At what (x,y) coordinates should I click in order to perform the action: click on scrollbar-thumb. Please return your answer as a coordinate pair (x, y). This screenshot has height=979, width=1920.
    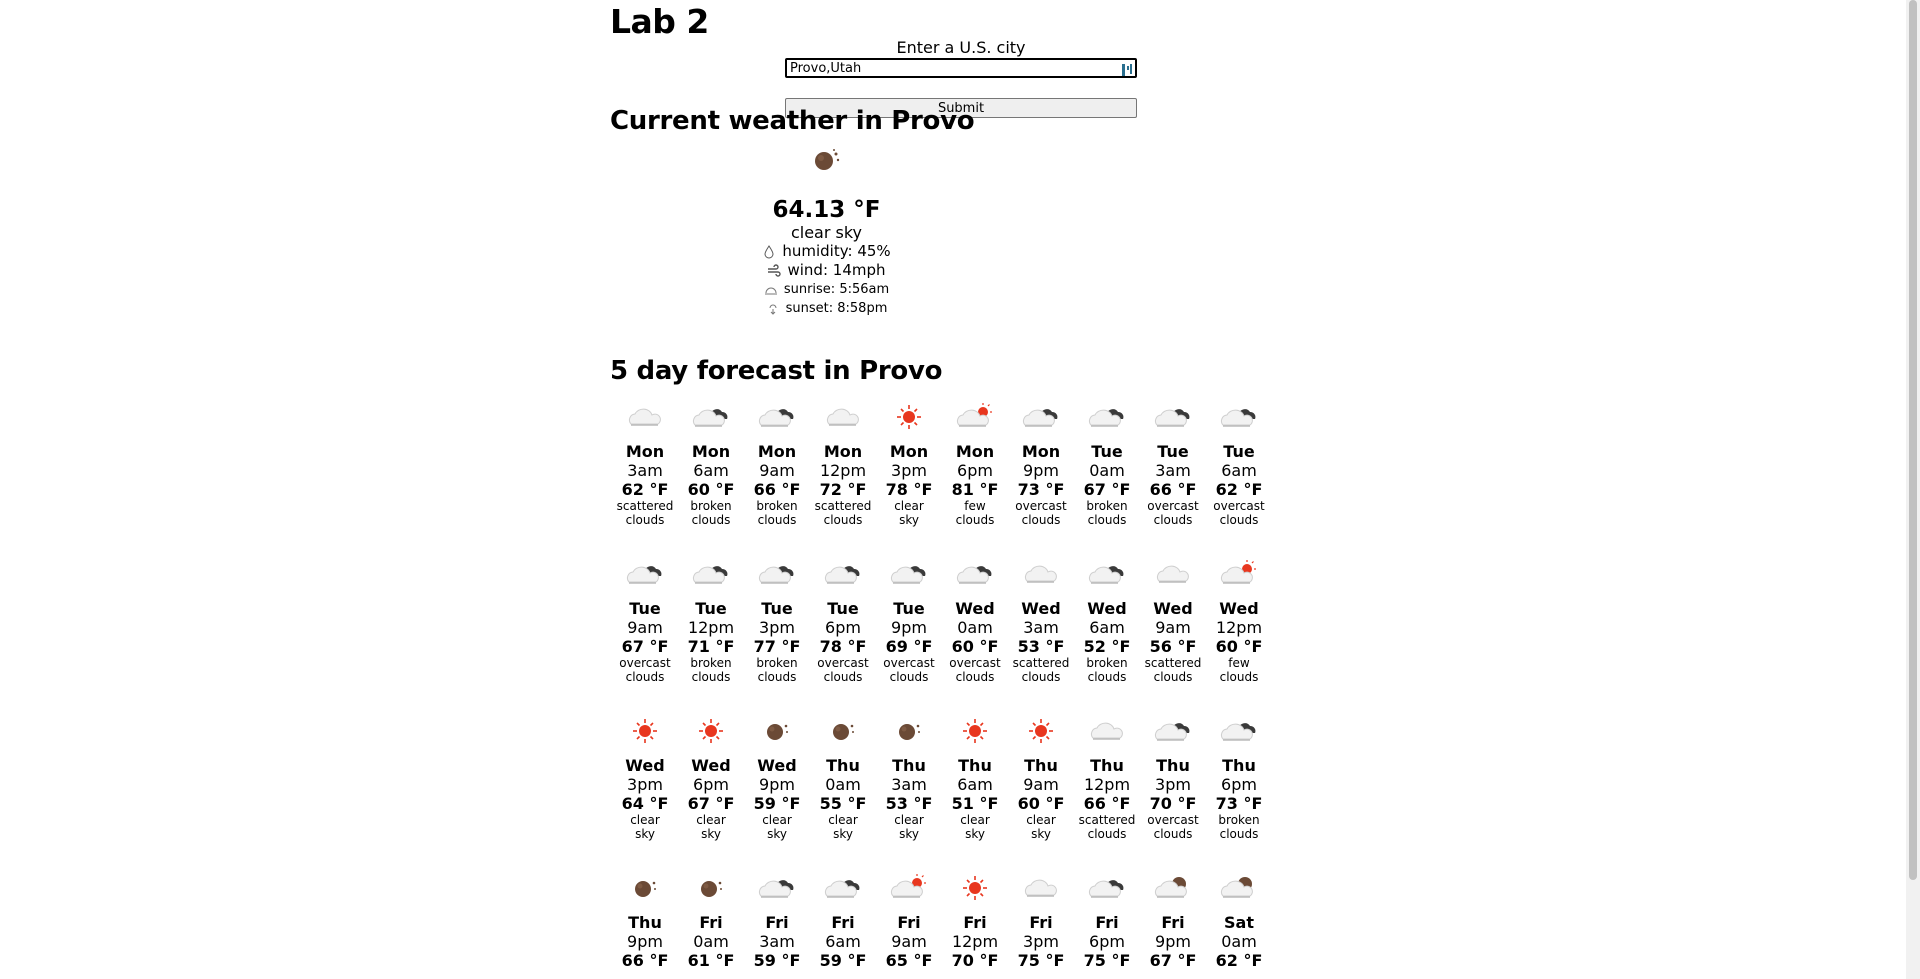
    Looking at the image, I should click on (1913, 440).